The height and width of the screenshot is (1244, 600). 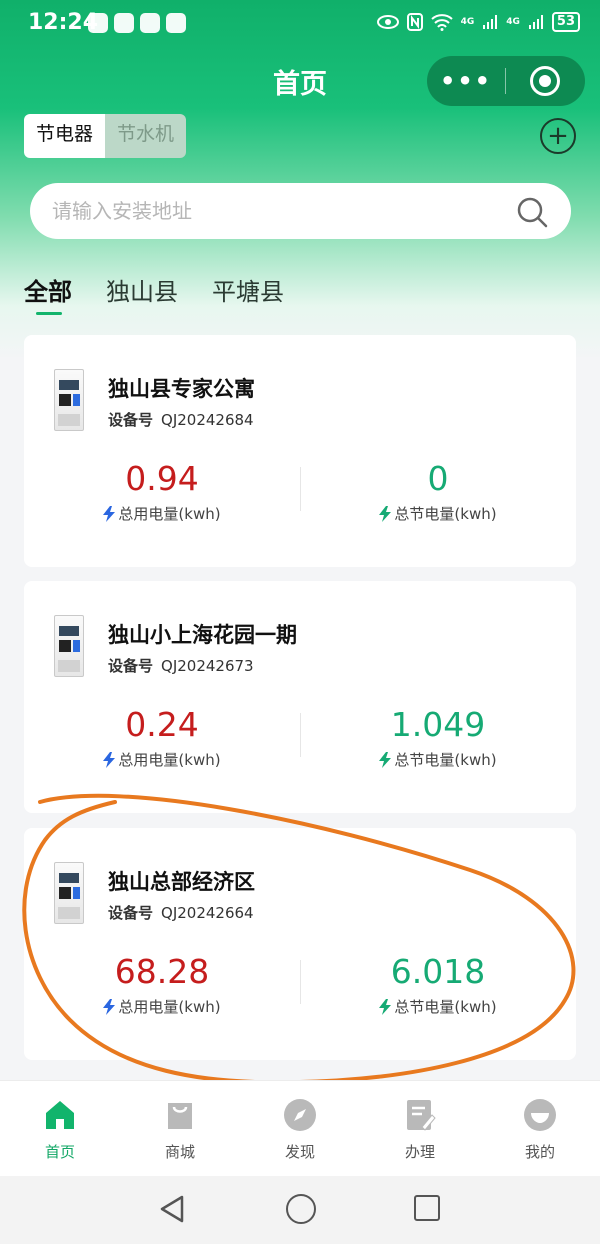 I want to click on device-location-name: 独山县专家公寓, so click(x=181, y=389).